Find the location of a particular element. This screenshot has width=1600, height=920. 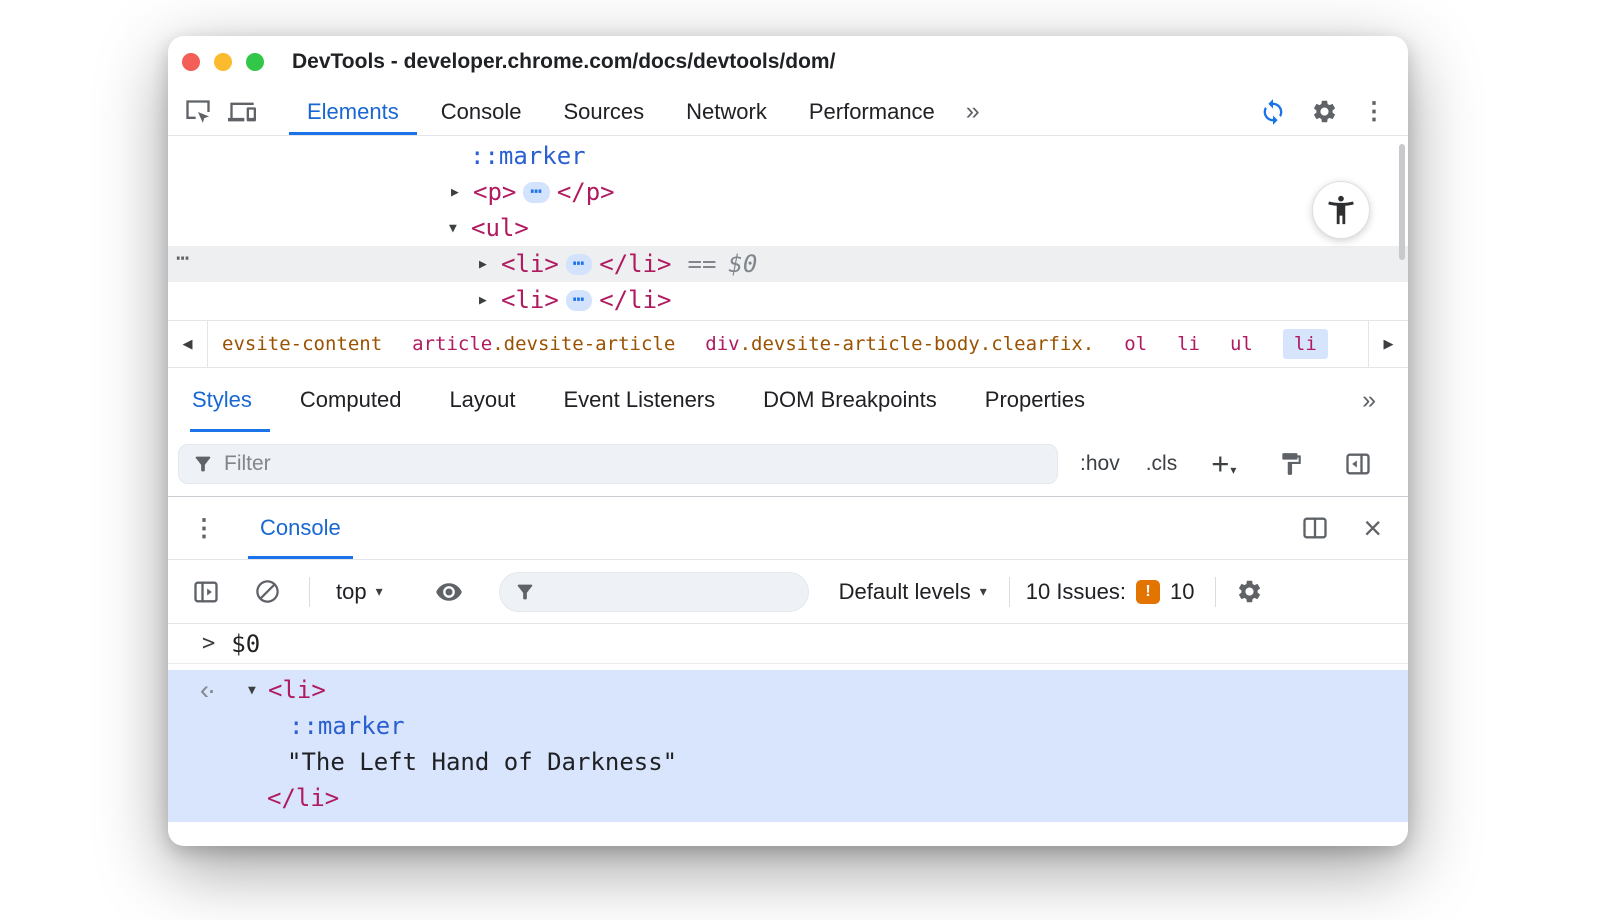

drawer-menu-button: ⋮ is located at coordinates (204, 528).